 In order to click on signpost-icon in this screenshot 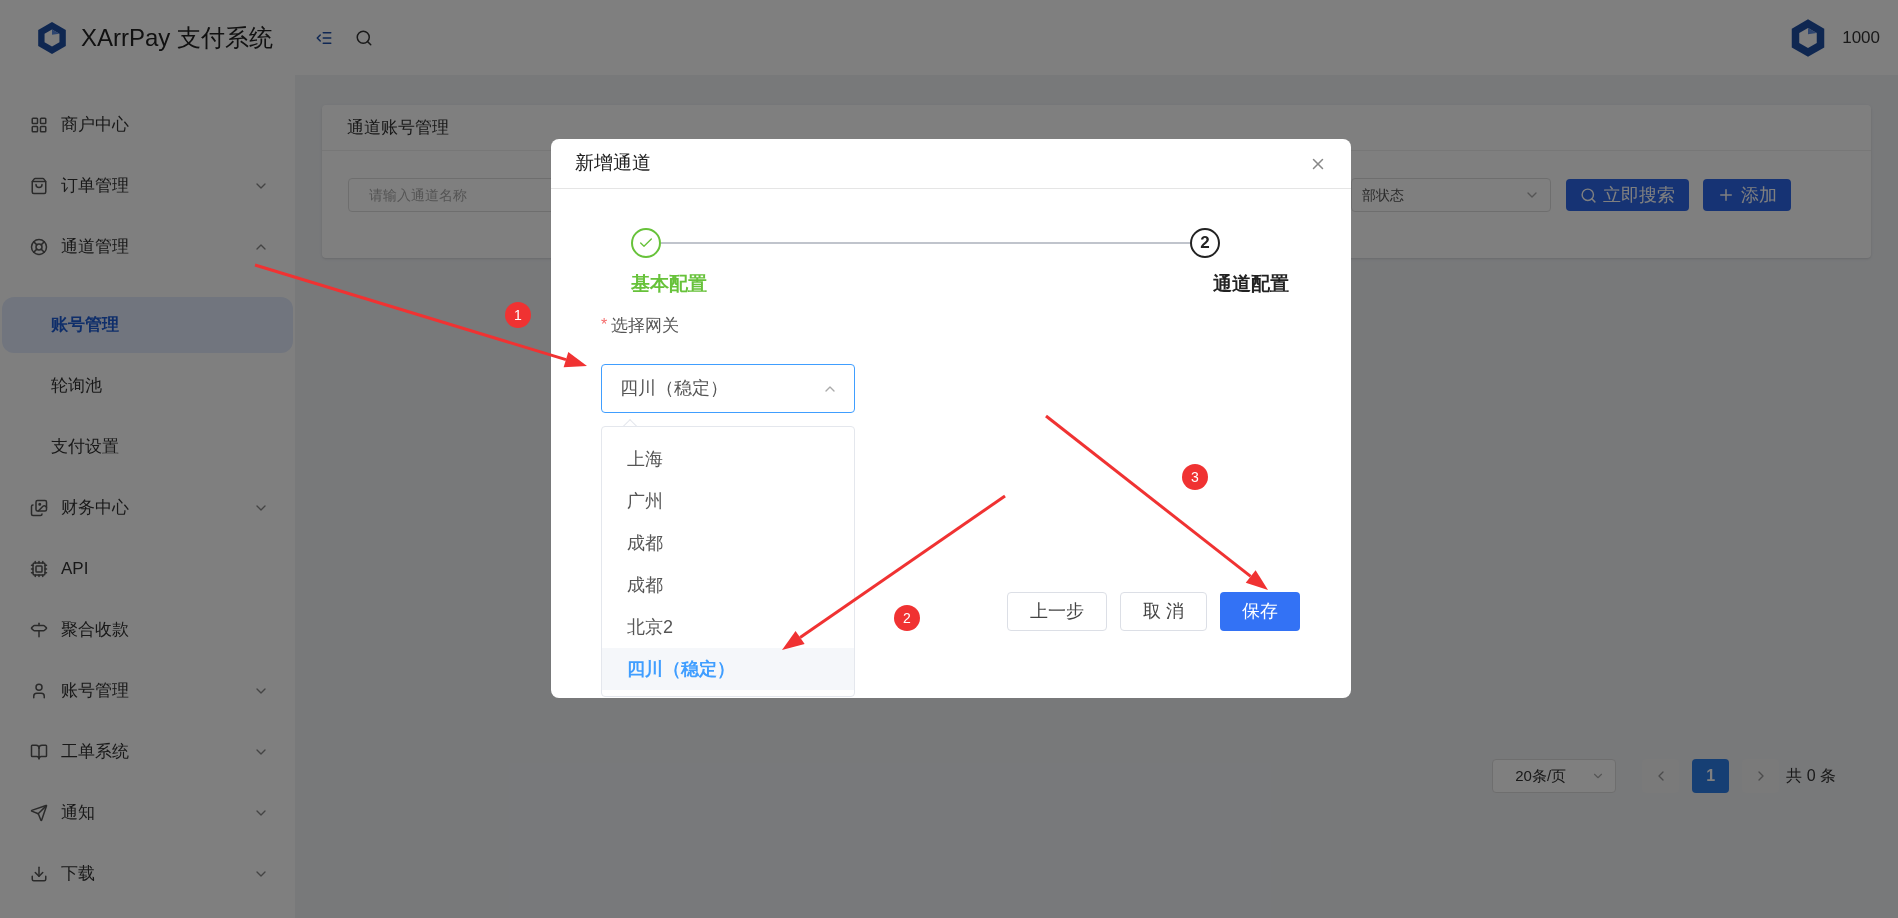, I will do `click(39, 629)`.